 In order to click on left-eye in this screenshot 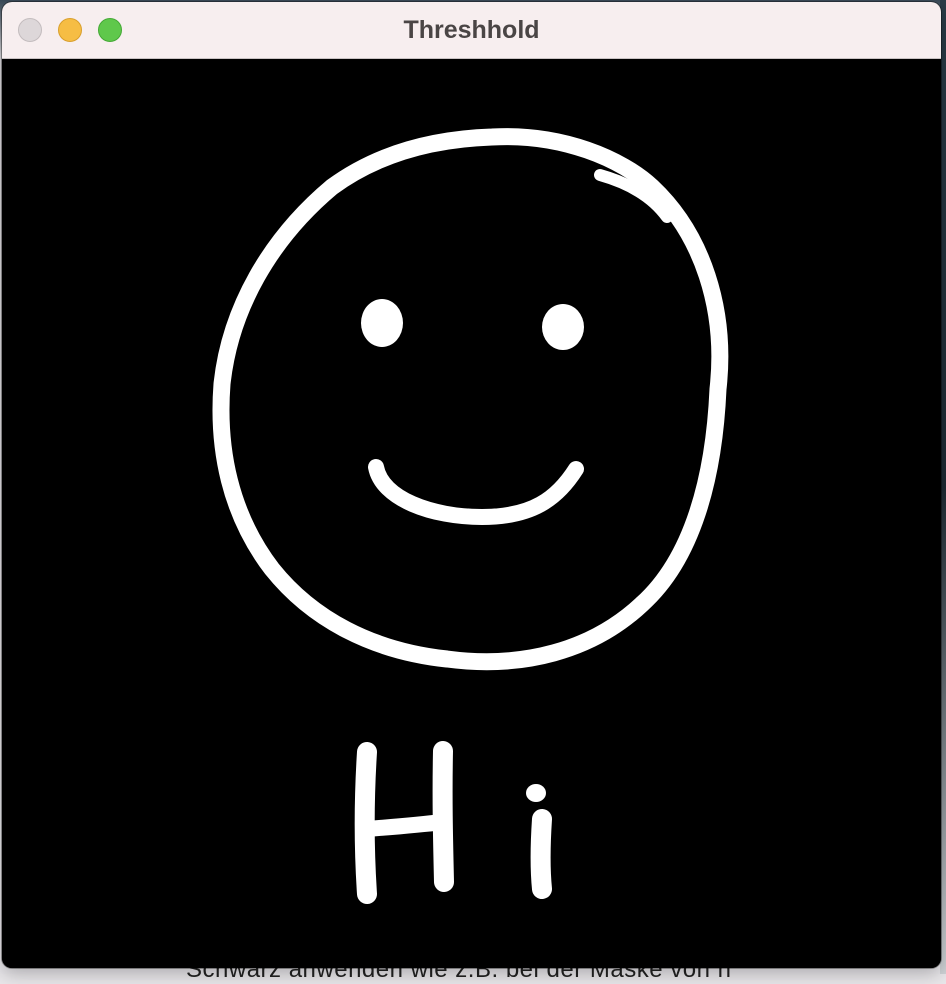, I will do `click(382, 323)`.